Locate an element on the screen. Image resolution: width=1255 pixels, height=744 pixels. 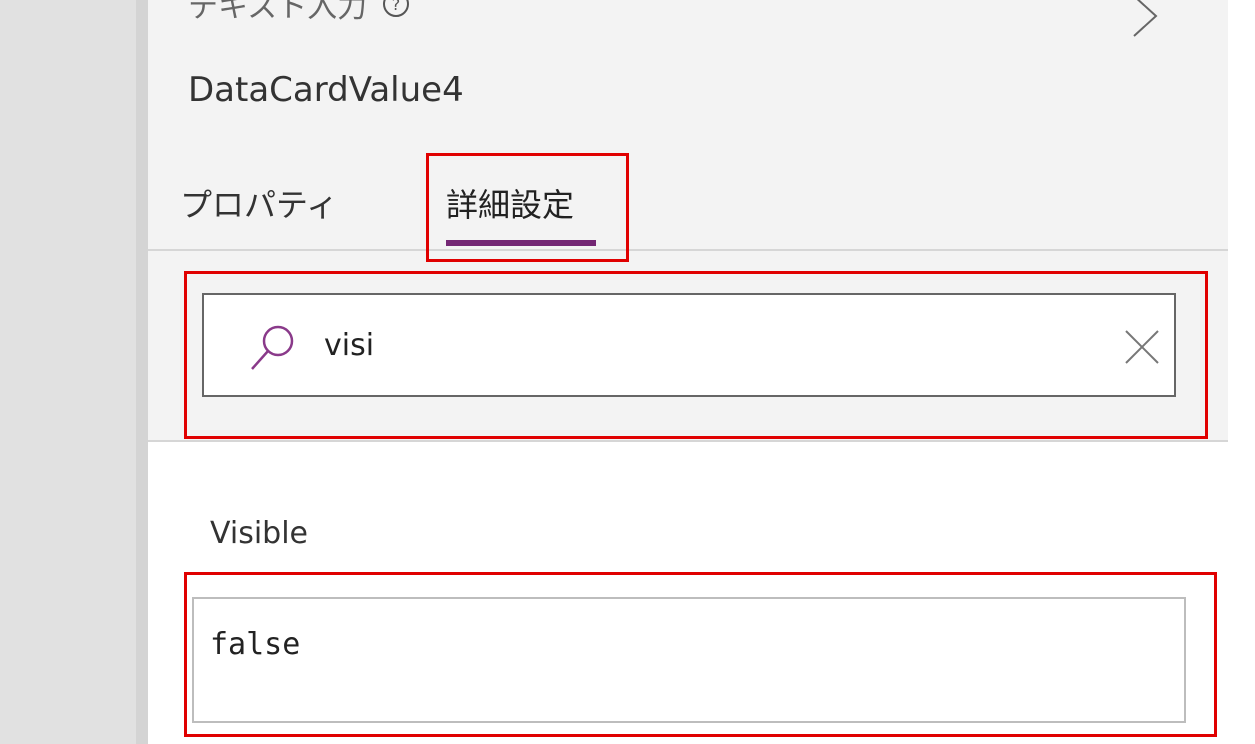
control-type-label: テキスト入力 is located at coordinates (278, 12).